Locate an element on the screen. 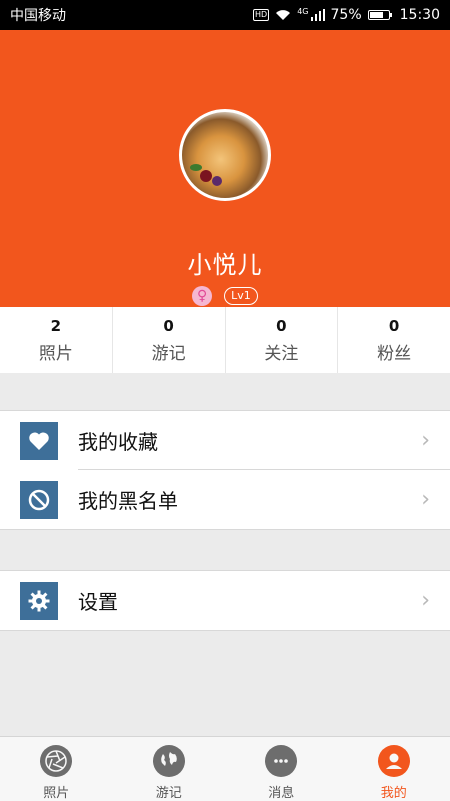  stat-photos: 2 照片 is located at coordinates (56, 340).